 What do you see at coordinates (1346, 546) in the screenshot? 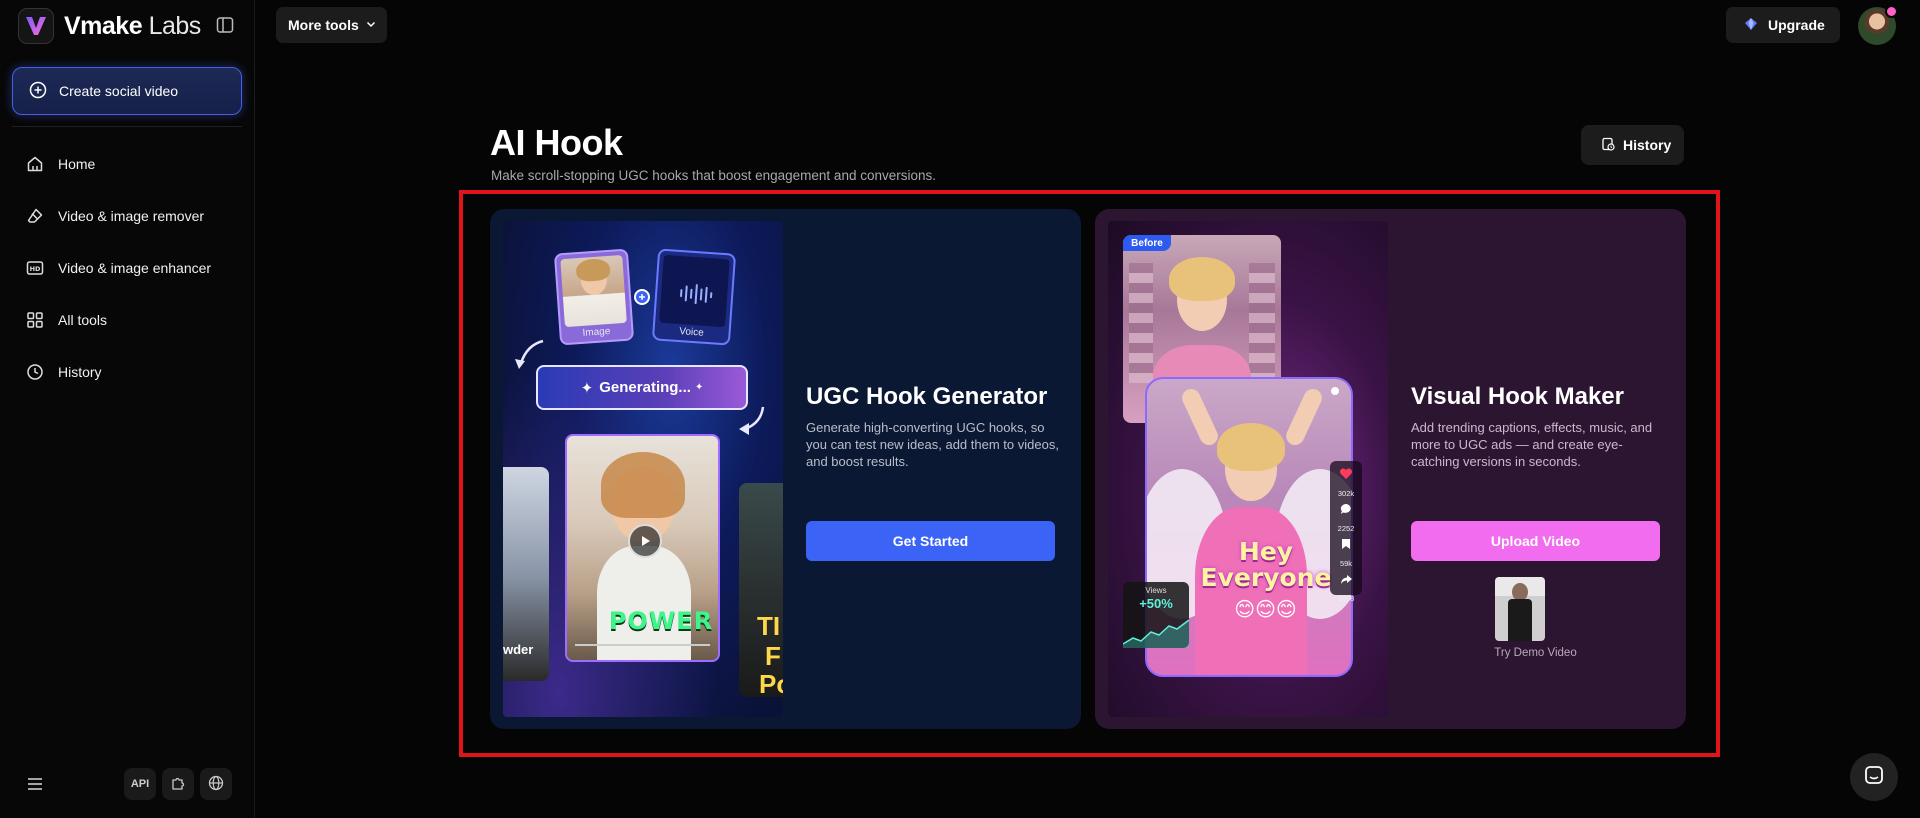
I see `bookmark-icon` at bounding box center [1346, 546].